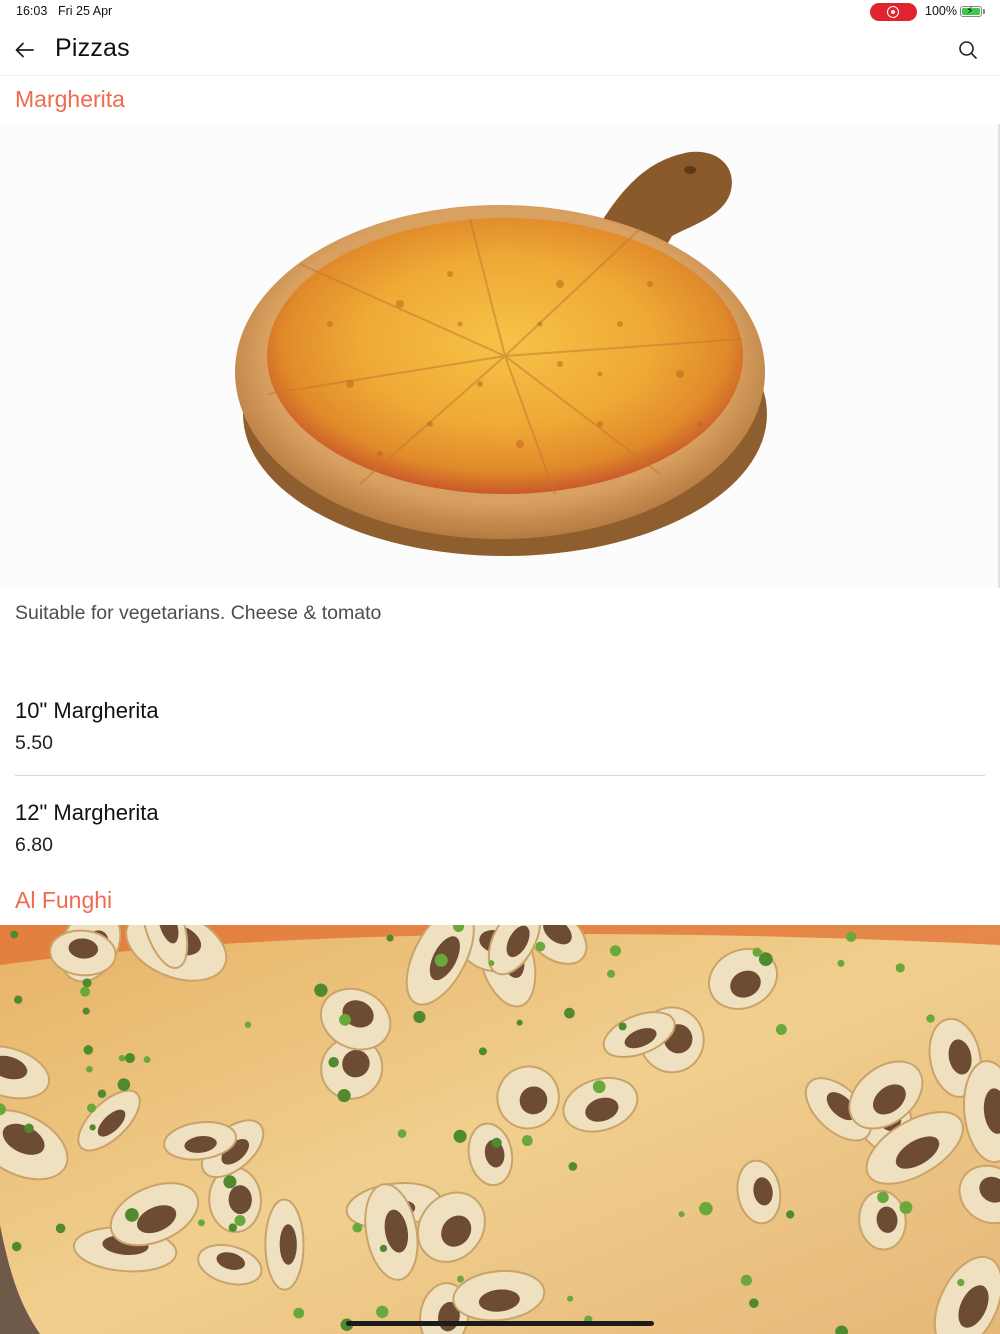 The image size is (1000, 1334). I want to click on arrow-left-icon, so click(24, 50).